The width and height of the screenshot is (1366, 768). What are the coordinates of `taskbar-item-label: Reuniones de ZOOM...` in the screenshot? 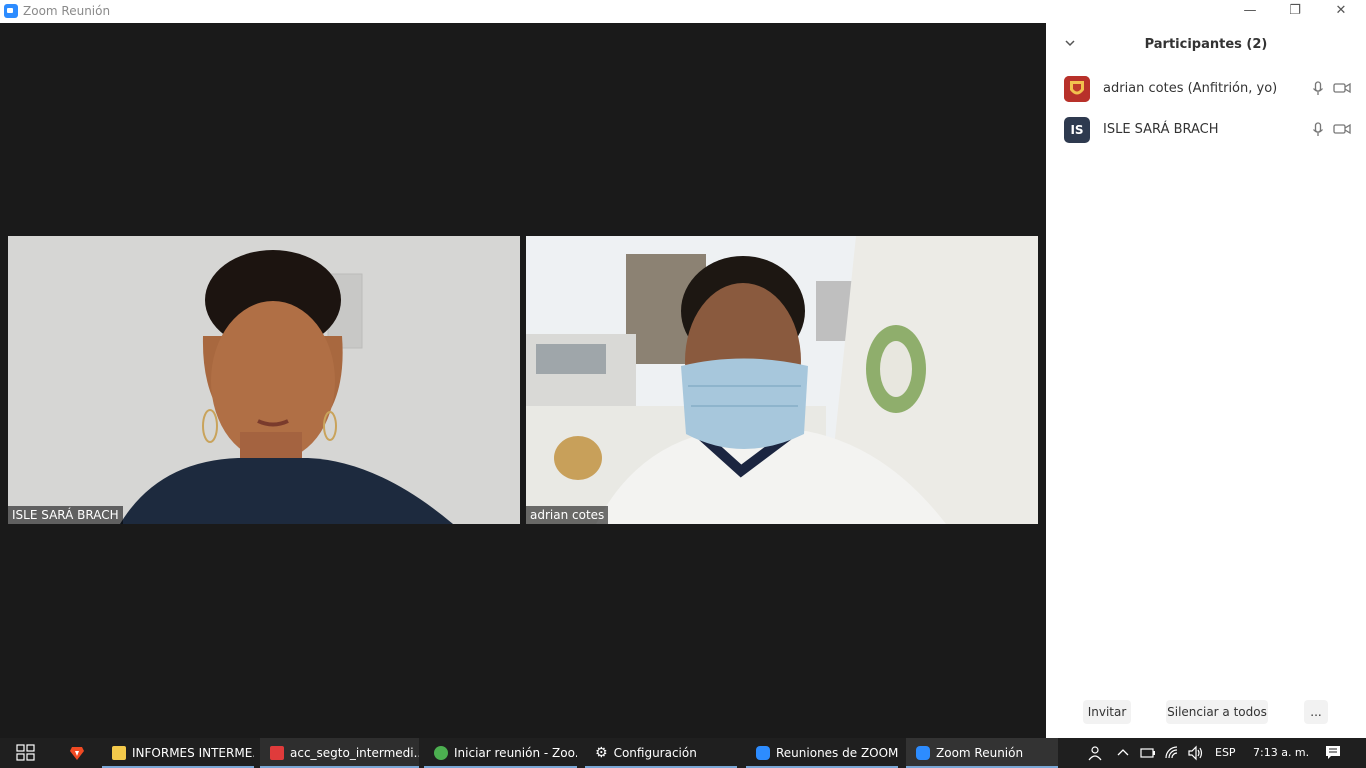 It's located at (837, 753).